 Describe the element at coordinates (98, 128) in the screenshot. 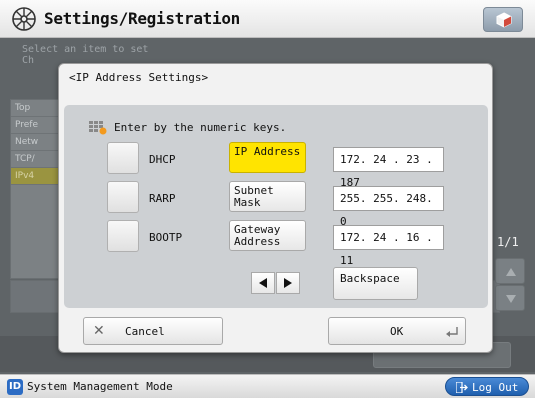

I see `numeric-keypad-icon` at that location.